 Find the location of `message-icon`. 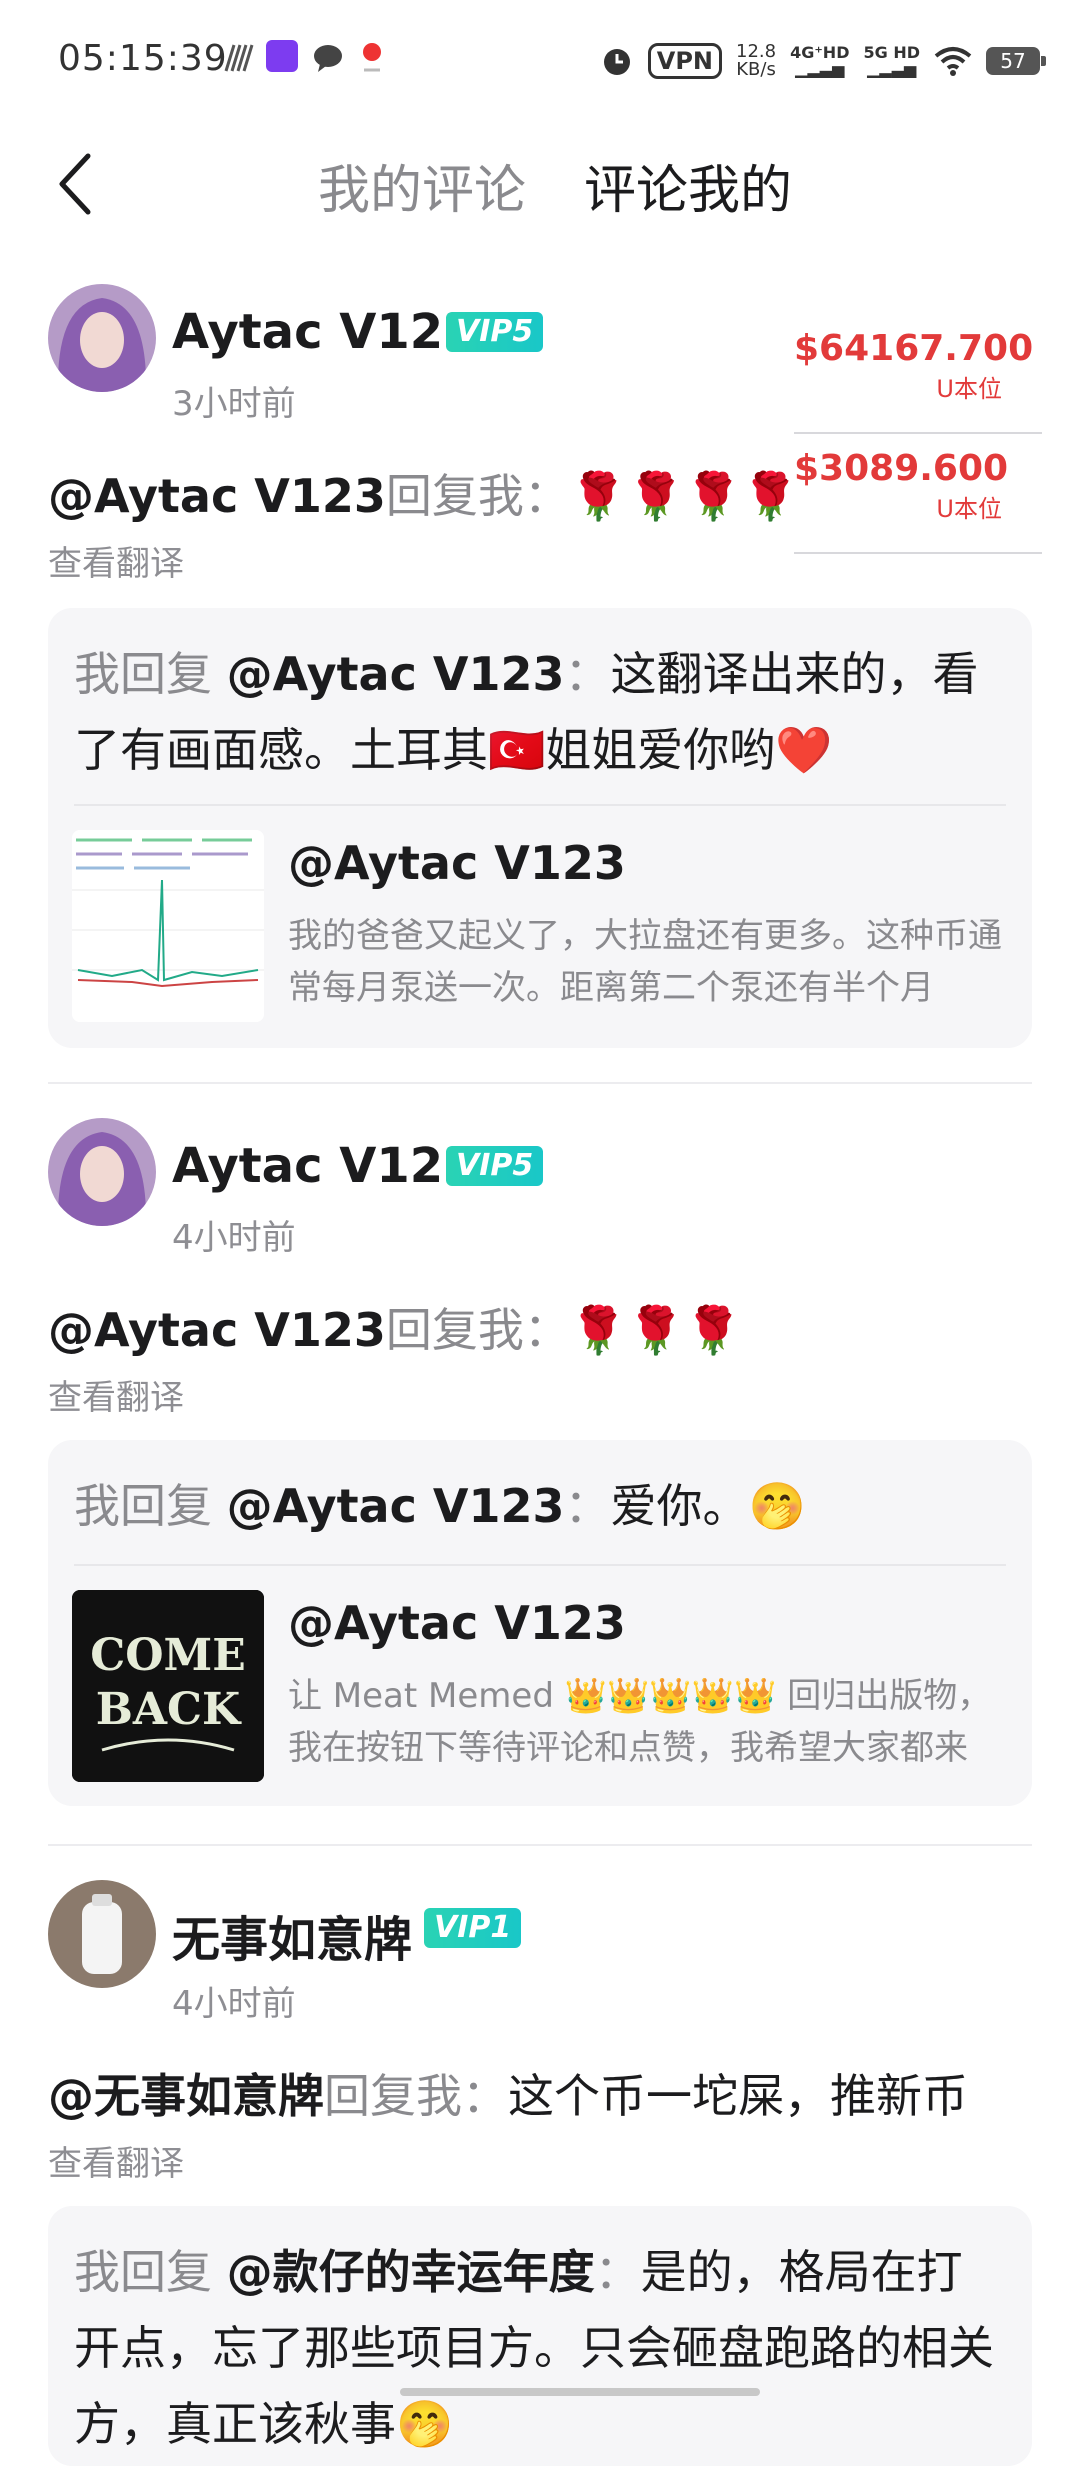

message-icon is located at coordinates (328, 58).